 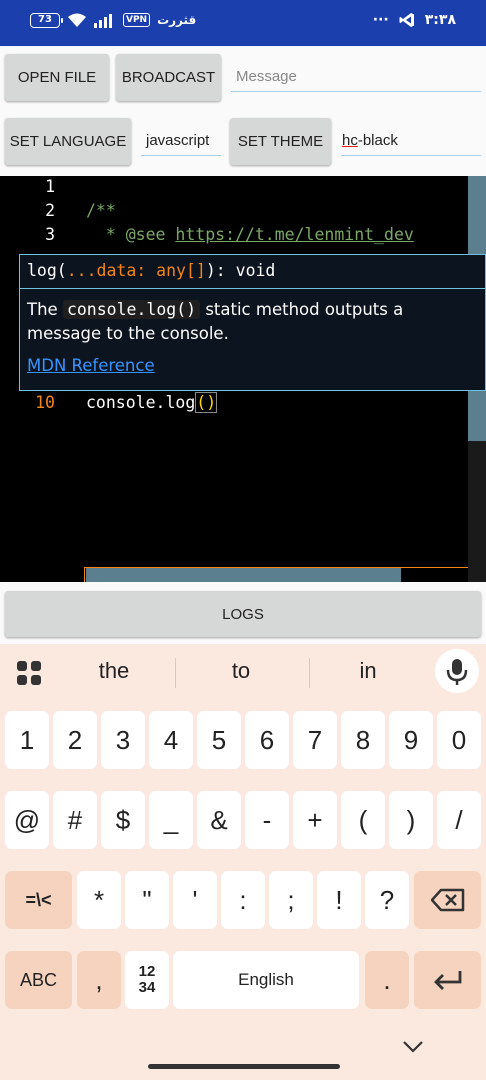 What do you see at coordinates (380, 20) in the screenshot?
I see `more-notifications-icon: ···` at bounding box center [380, 20].